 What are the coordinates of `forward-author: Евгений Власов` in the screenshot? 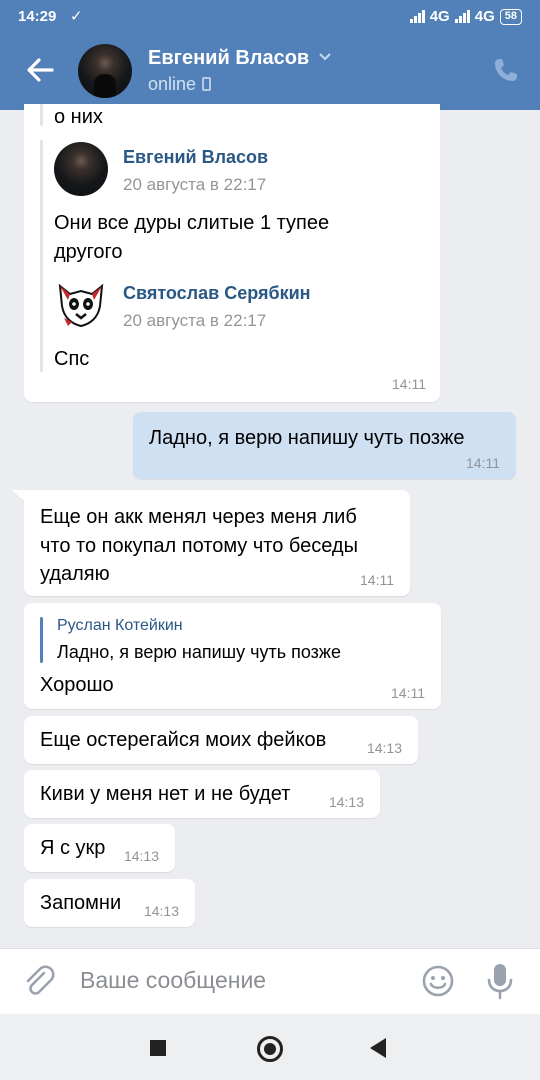 It's located at (195, 157).